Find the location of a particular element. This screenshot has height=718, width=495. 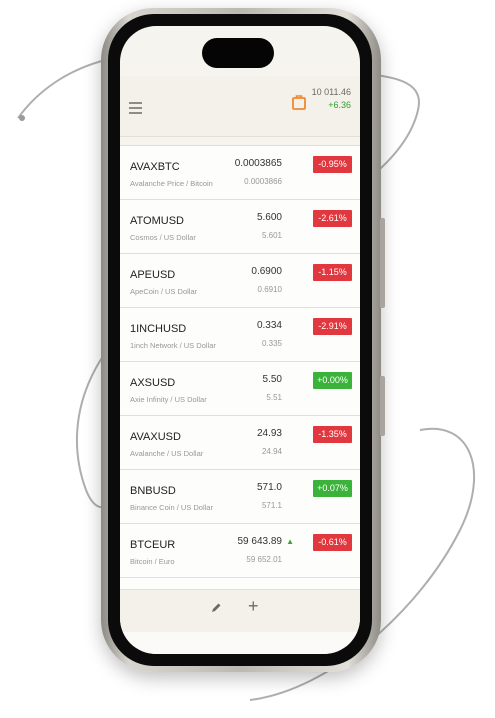

instrument-previous-price: 0.0003866 is located at coordinates (263, 181).